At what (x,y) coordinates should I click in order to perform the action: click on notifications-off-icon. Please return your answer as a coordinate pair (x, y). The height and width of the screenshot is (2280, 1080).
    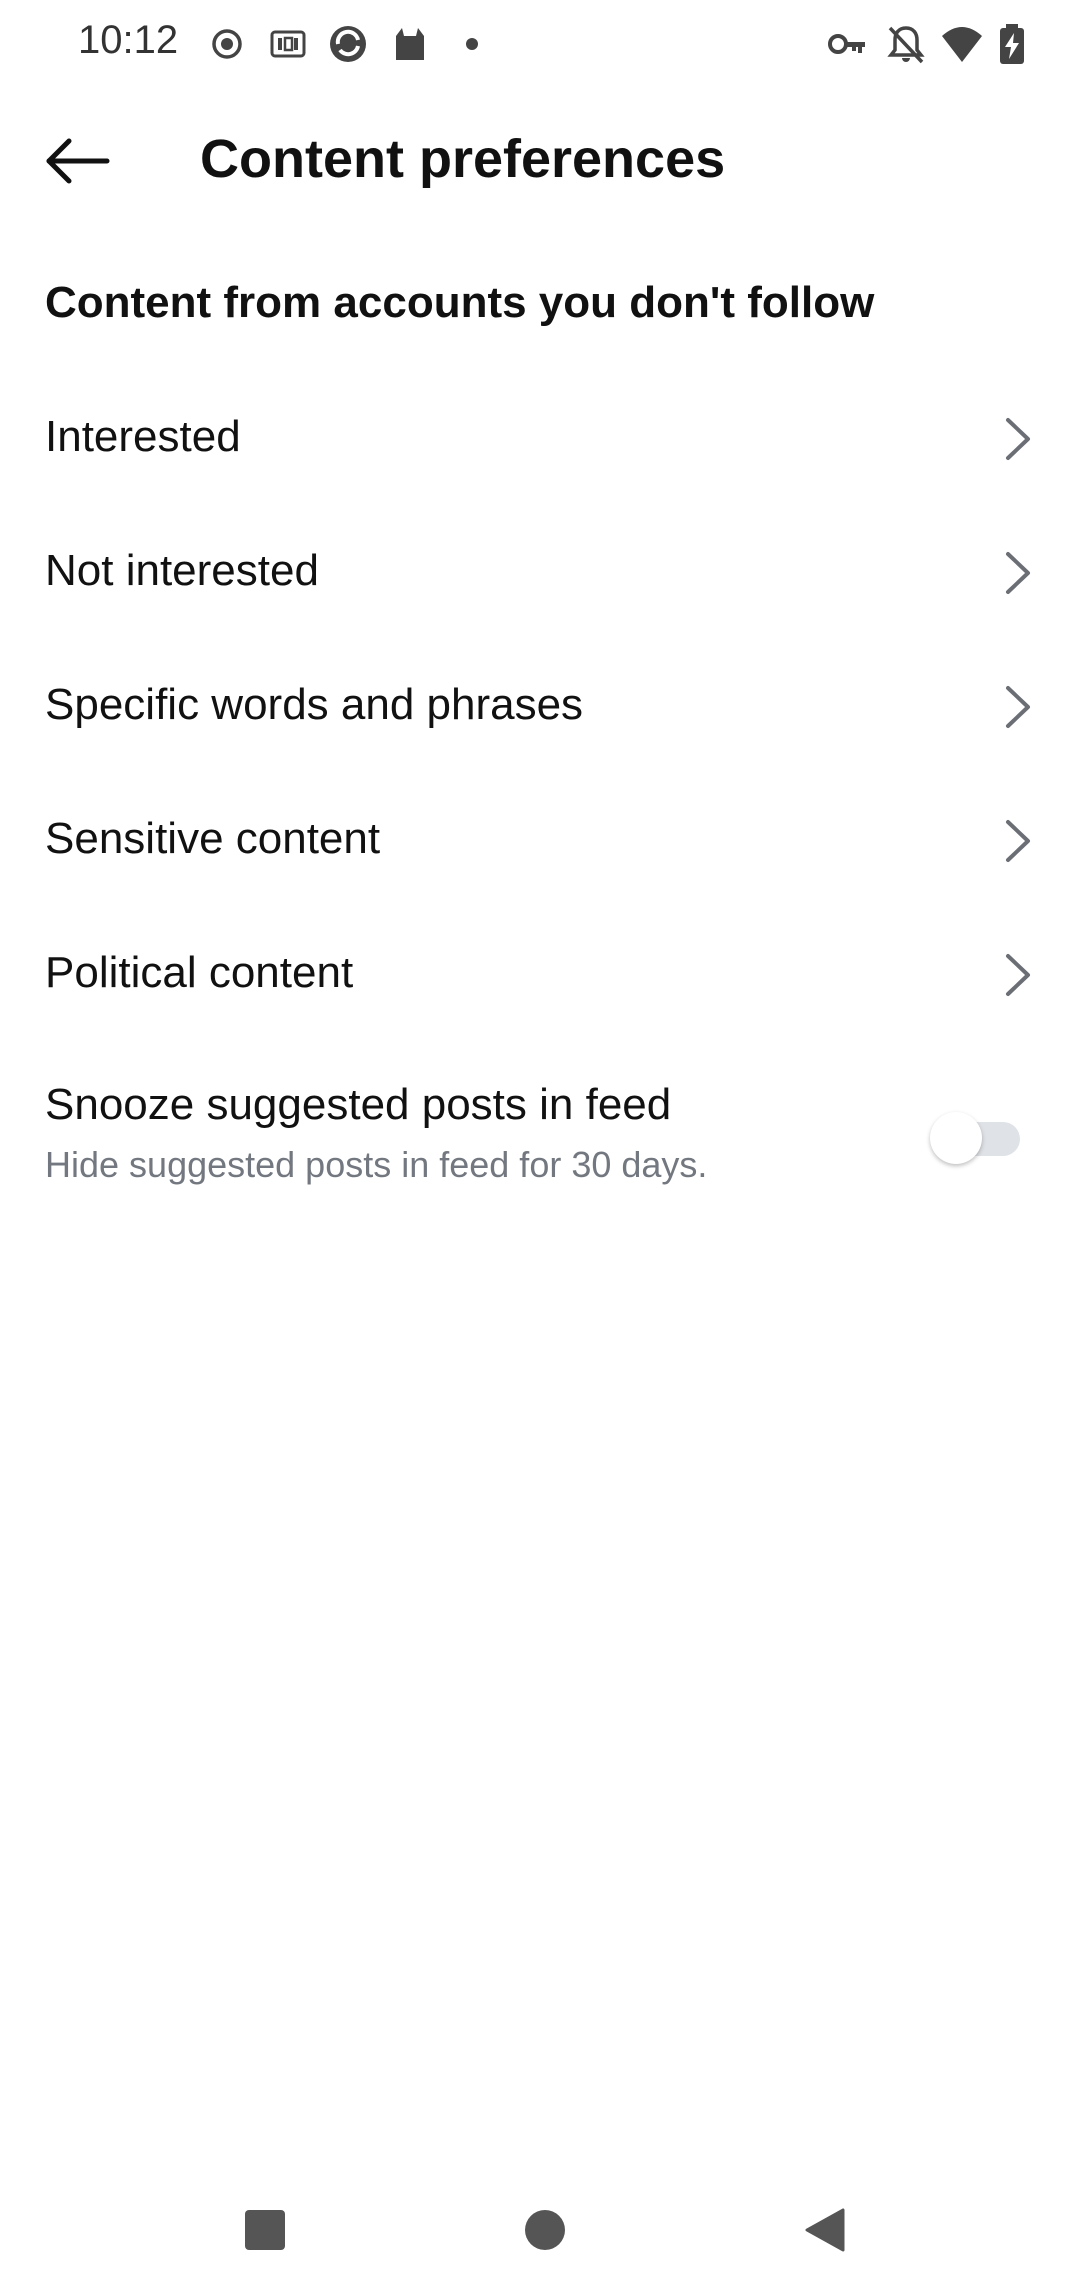
    Looking at the image, I should click on (906, 45).